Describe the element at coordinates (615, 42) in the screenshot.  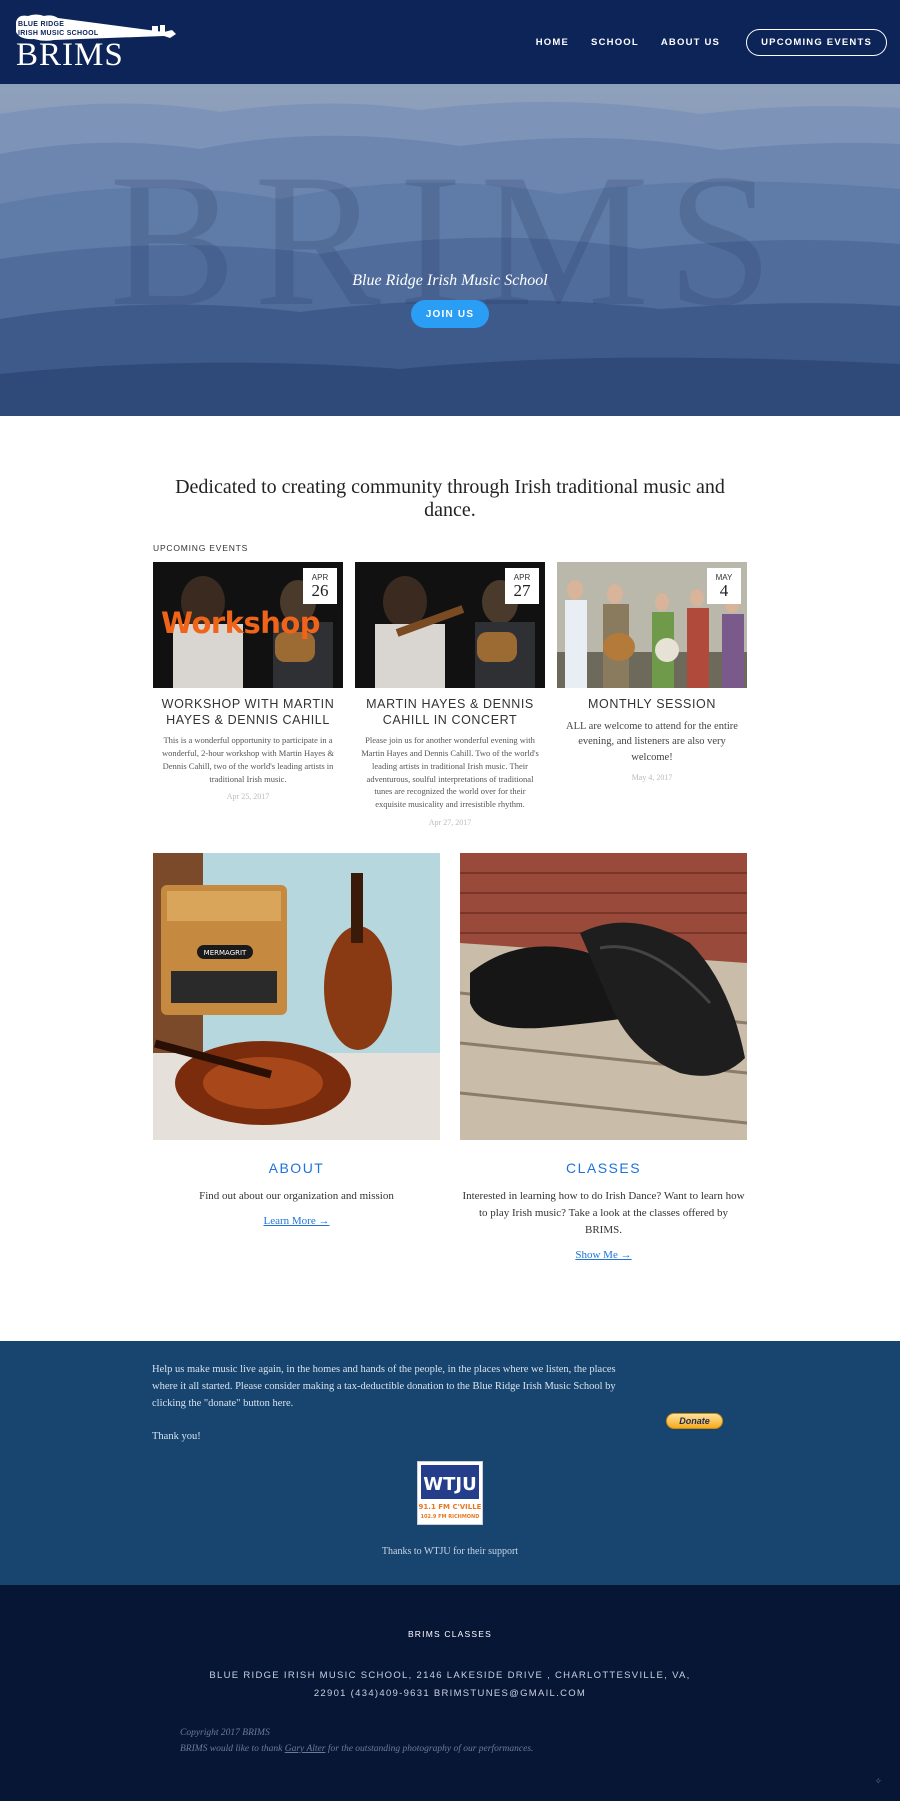
I see `nav-school: SCHOOL` at that location.